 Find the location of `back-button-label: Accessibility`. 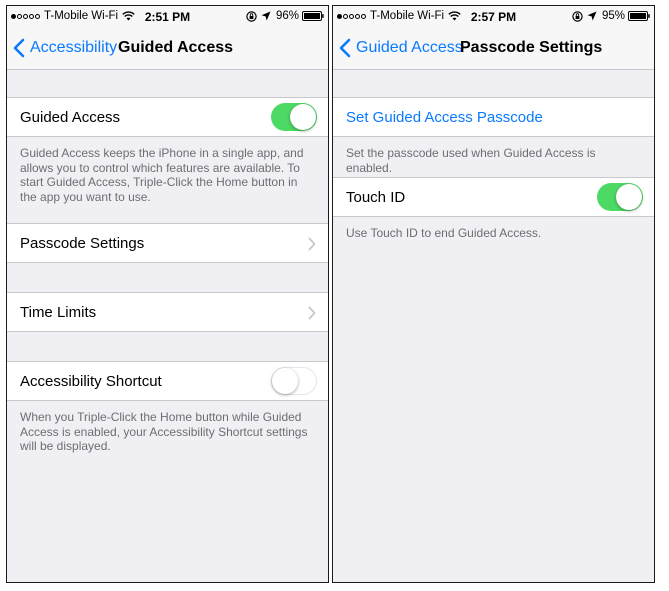

back-button-label: Accessibility is located at coordinates (74, 47).